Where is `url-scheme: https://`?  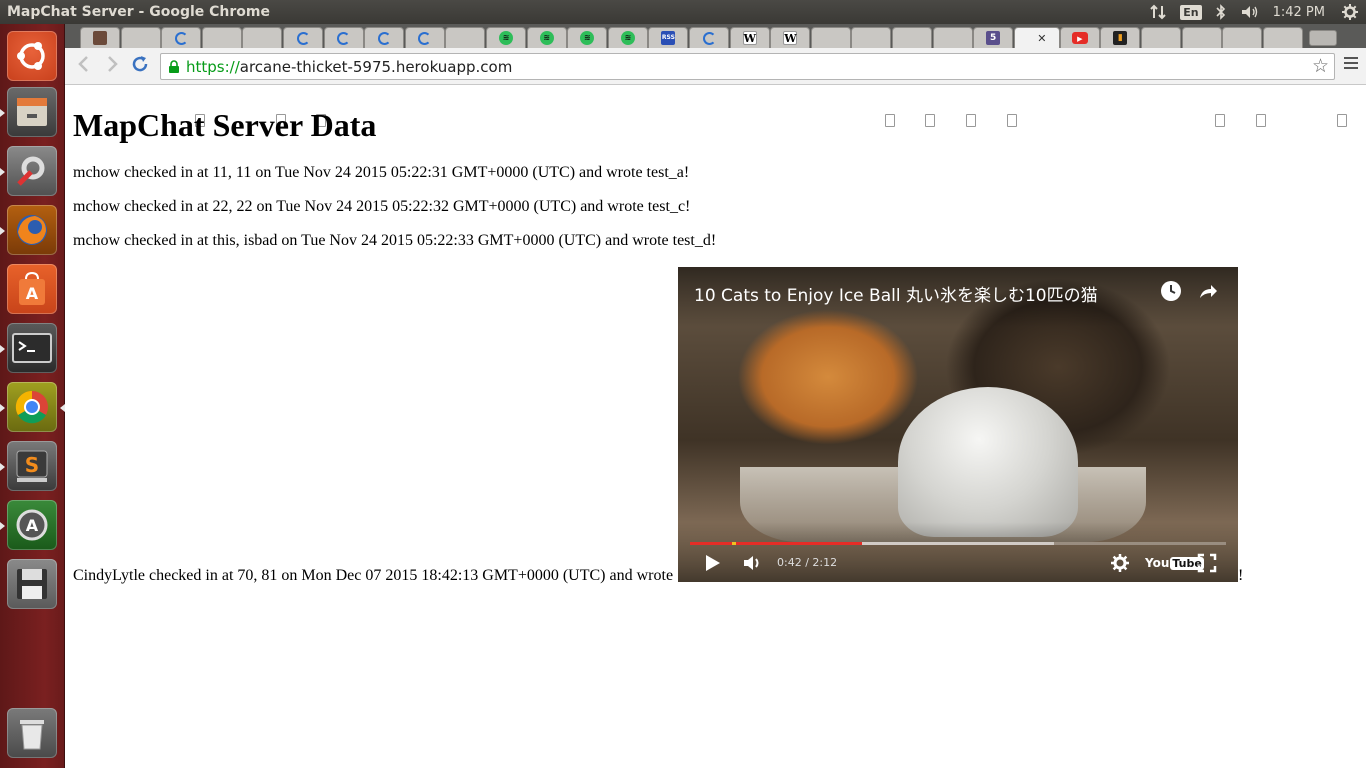
url-scheme: https:// is located at coordinates (213, 67).